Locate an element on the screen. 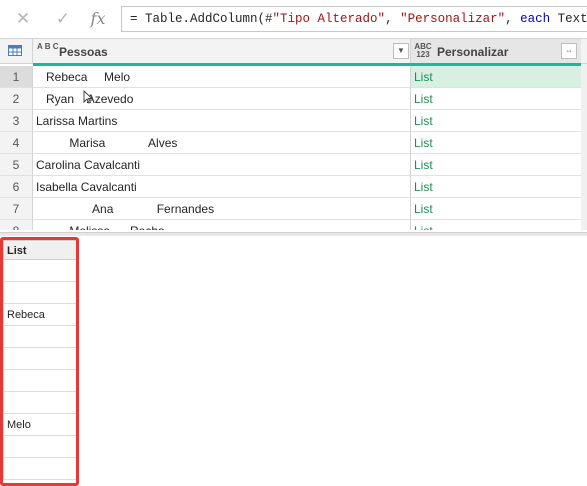 The width and height of the screenshot is (587, 486). preview-pane-splitter is located at coordinates (293, 234).